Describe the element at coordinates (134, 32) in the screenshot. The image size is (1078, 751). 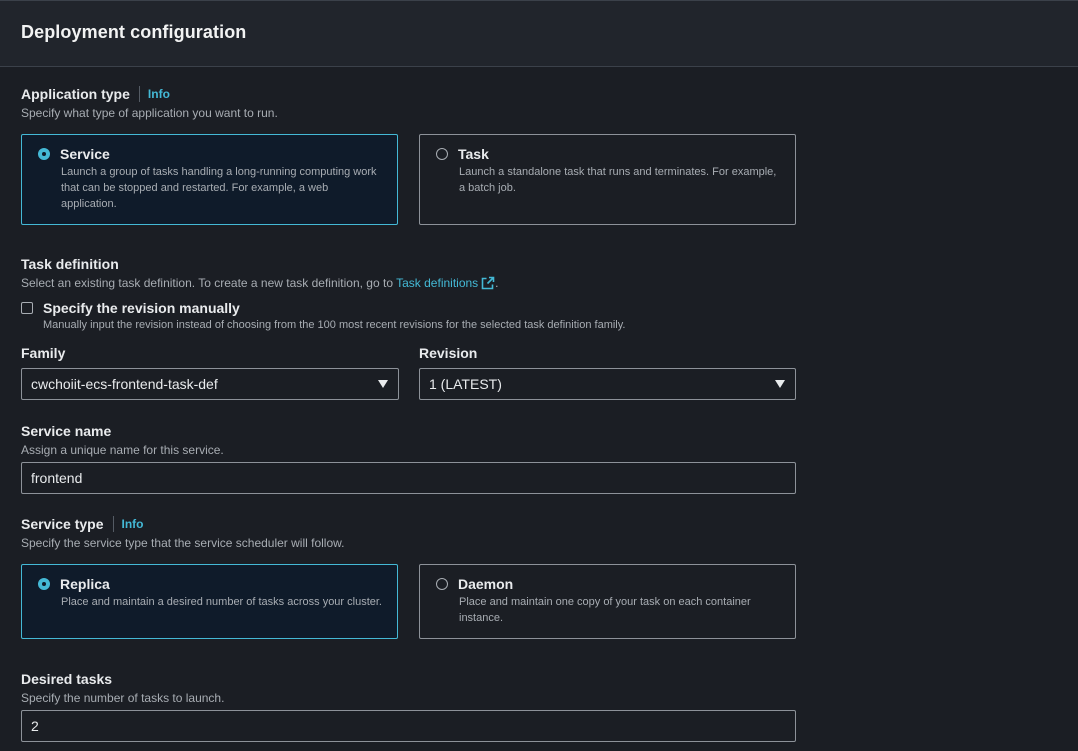
I see `panel-title: Deployment configuration` at that location.